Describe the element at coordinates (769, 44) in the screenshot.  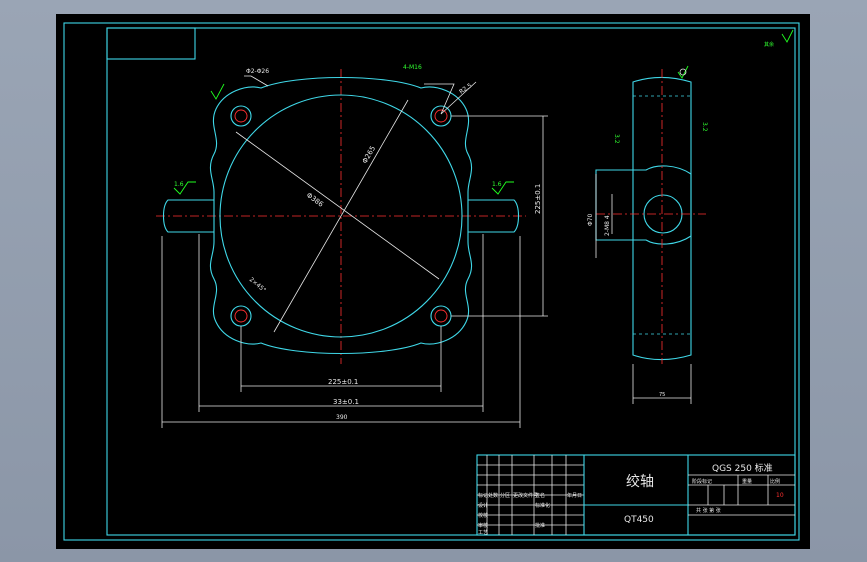
I see `svg-text: 其余` at that location.